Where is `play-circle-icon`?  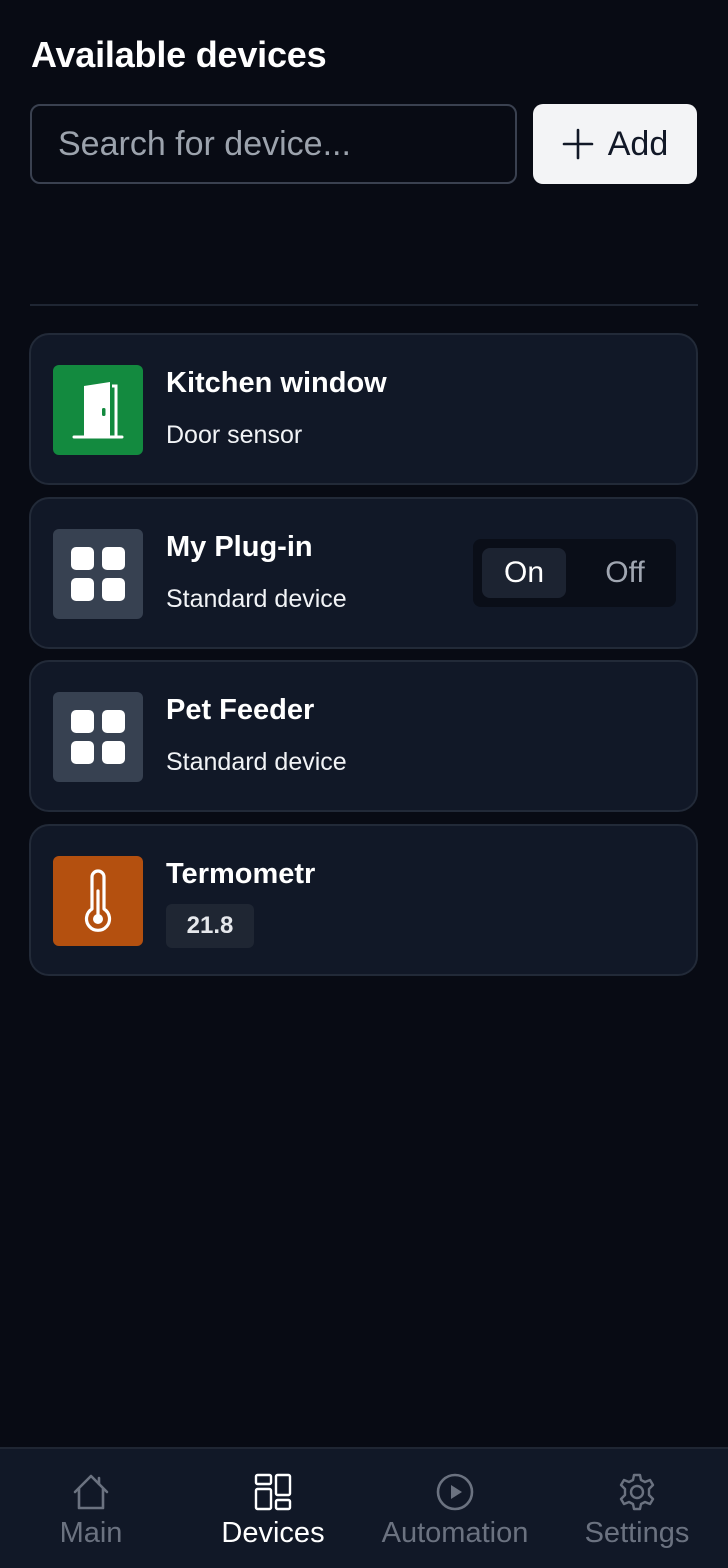 play-circle-icon is located at coordinates (455, 1492).